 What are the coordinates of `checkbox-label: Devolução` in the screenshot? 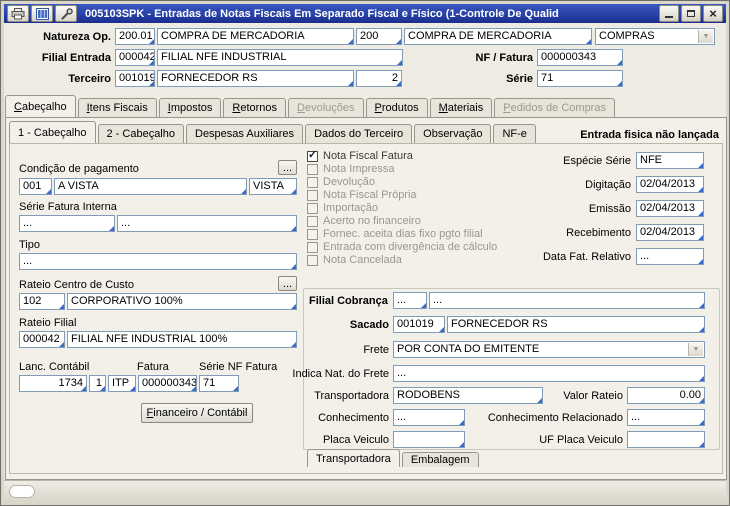 It's located at (349, 182).